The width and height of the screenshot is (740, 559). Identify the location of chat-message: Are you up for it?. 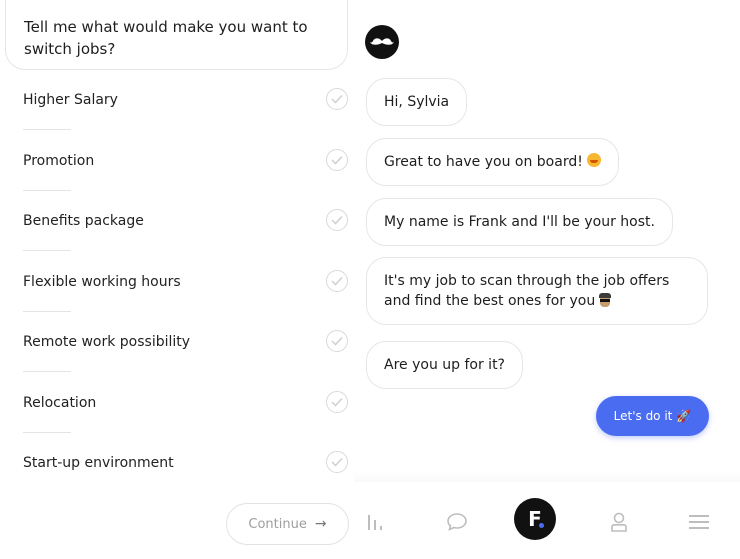
(444, 365).